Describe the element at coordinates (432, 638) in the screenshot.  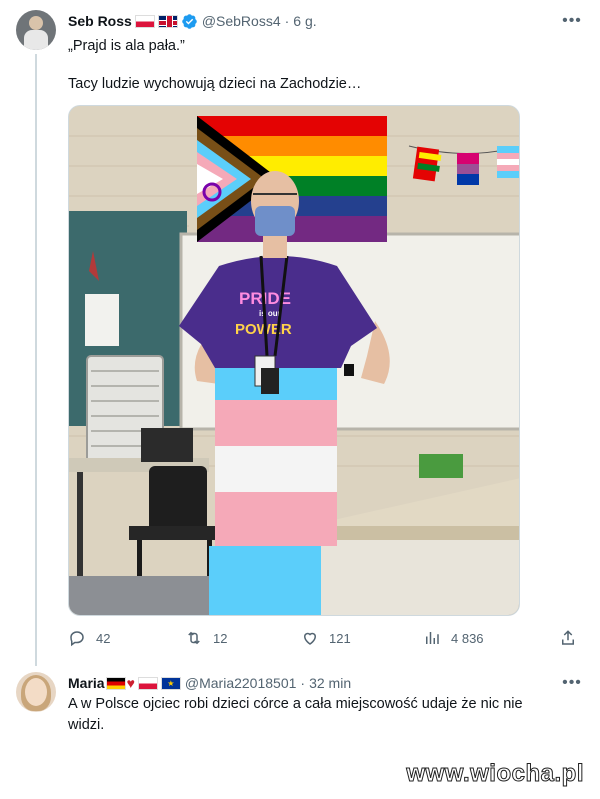
I see `views-icon` at that location.